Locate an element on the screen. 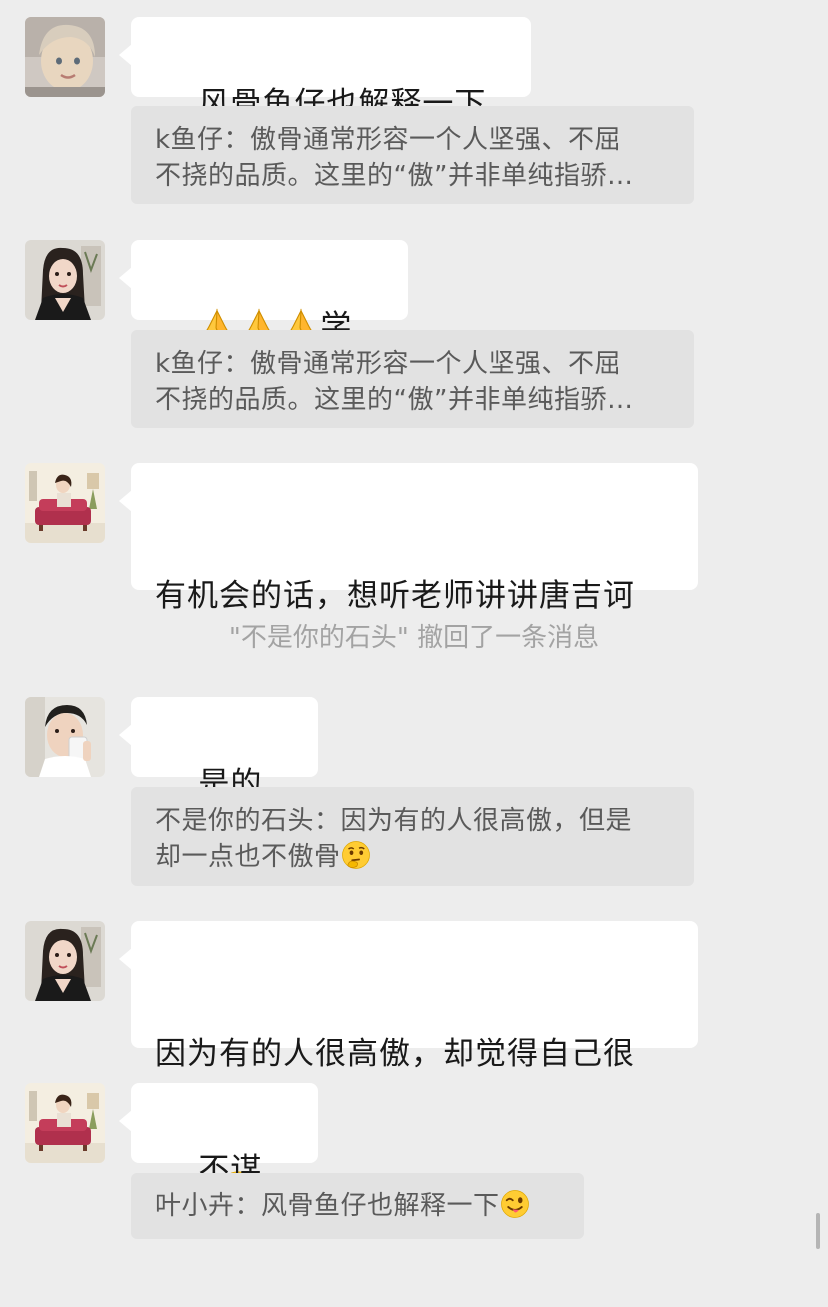 This screenshot has height=1307, width=828. avatar-man-cup is located at coordinates (65, 737).